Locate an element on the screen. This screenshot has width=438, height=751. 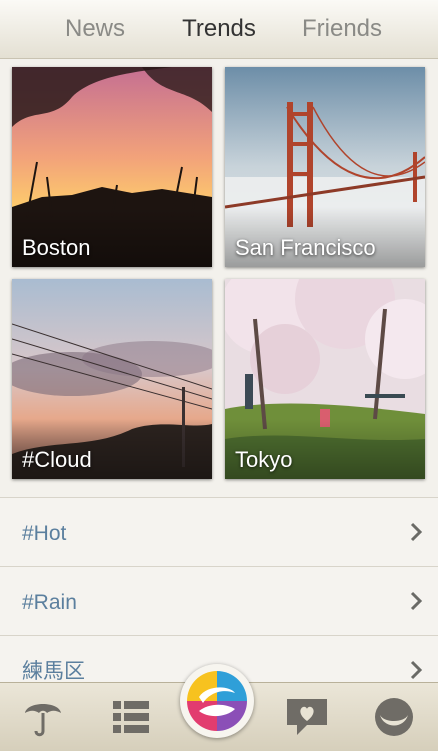
face-icon is located at coordinates (394, 717).